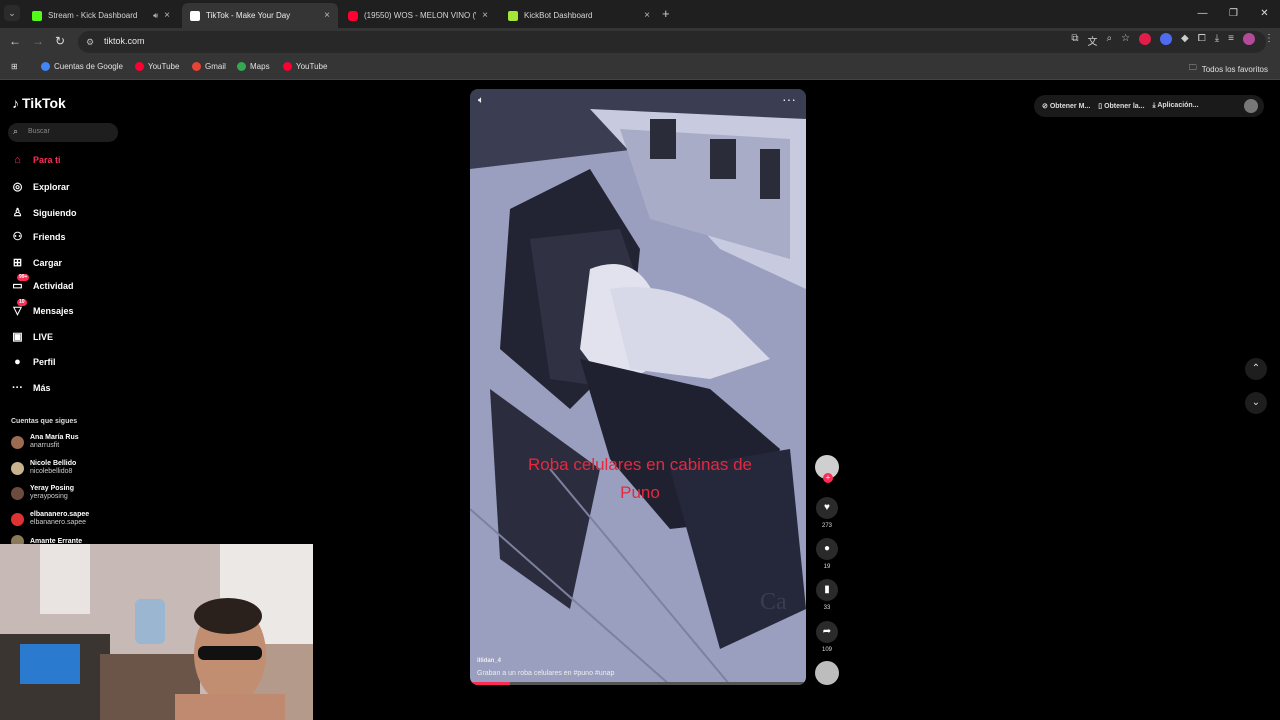  What do you see at coordinates (287, 66) in the screenshot?
I see `youtube-icon` at bounding box center [287, 66].